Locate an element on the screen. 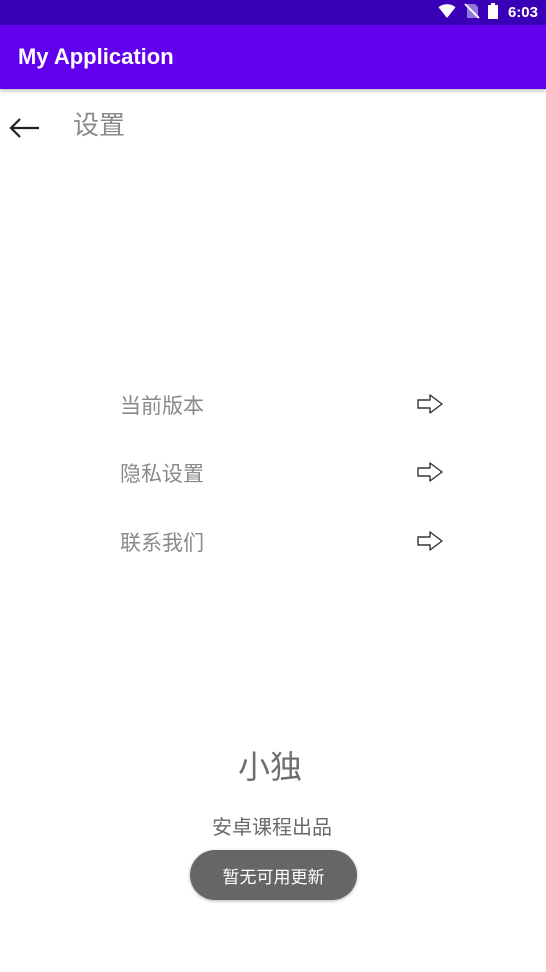 This screenshot has height=972, width=546. page-title: 设置 is located at coordinates (99, 126).